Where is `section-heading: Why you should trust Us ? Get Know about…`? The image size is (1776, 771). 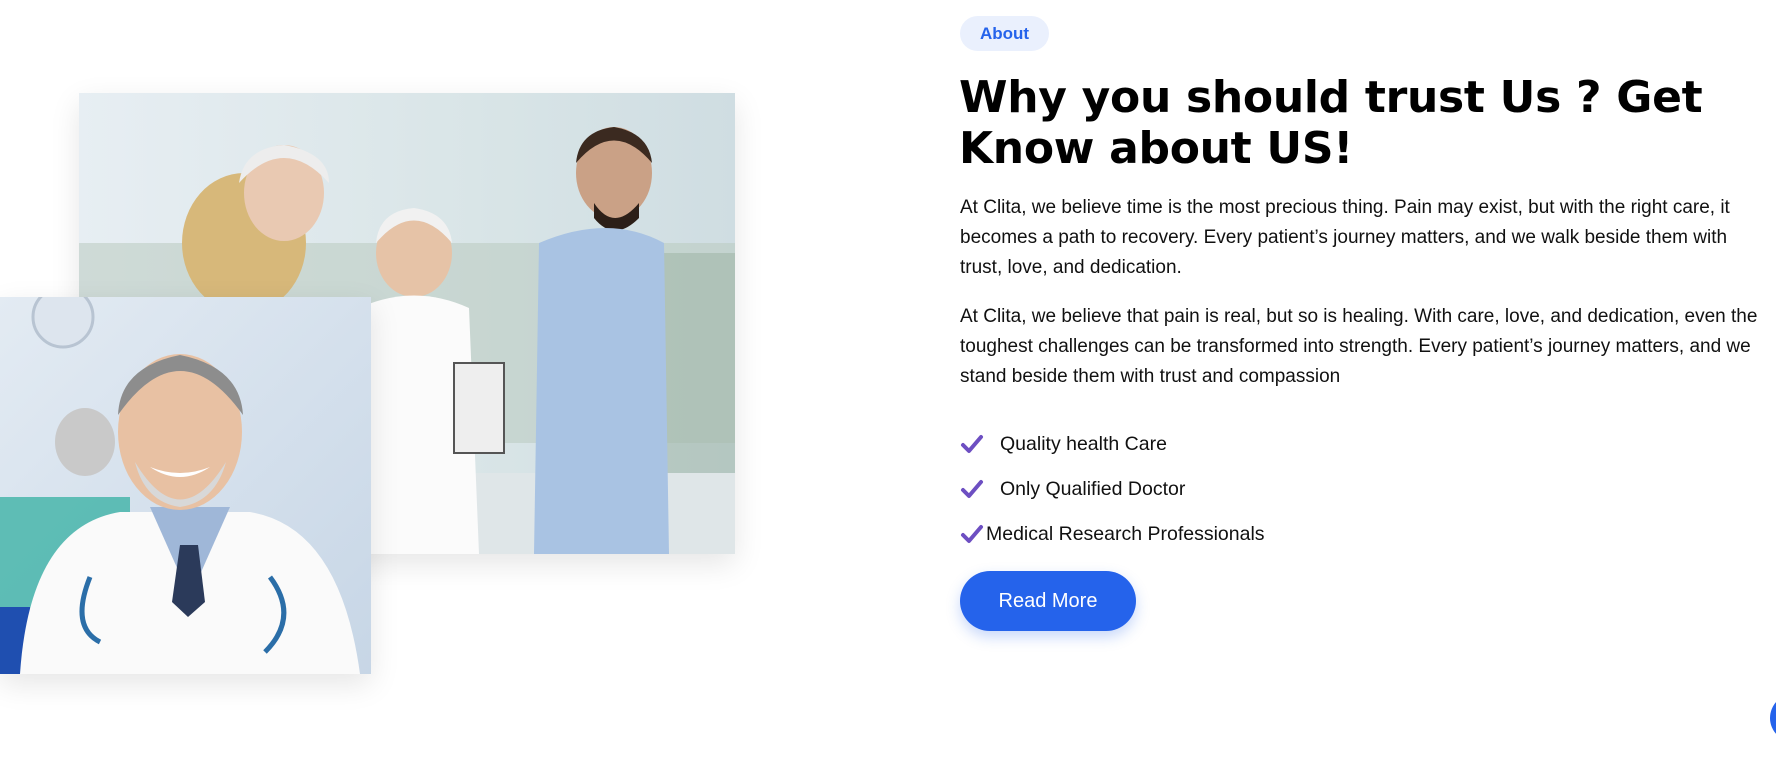 section-heading: Why you should trust Us ? Get Know about… is located at coordinates (1331, 123).